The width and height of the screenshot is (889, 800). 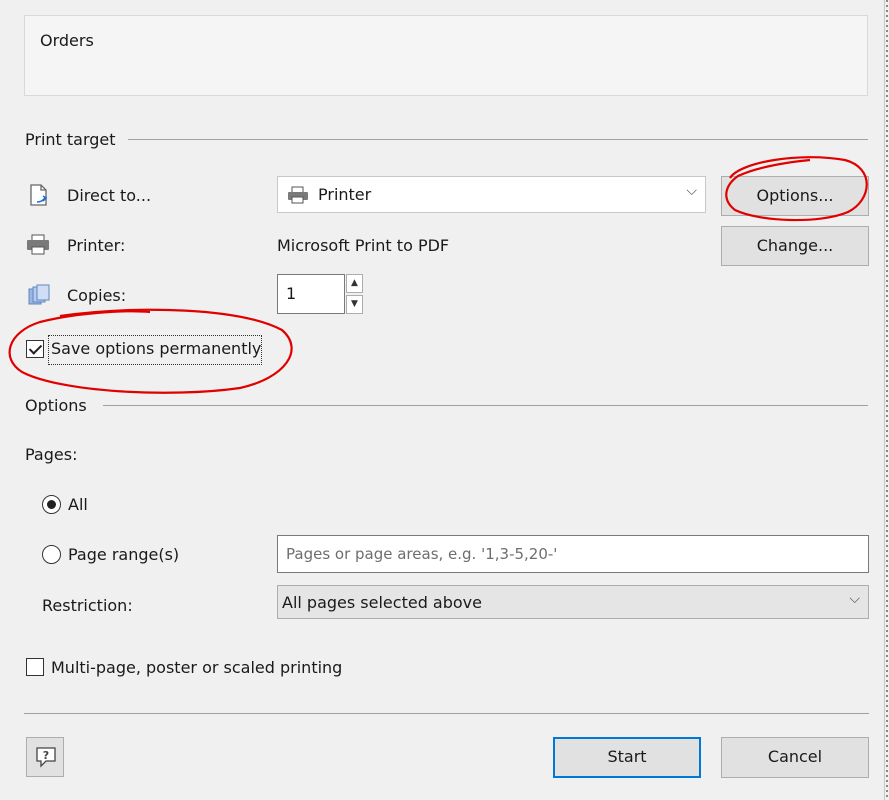 I want to click on page-range-input, so click(x=573, y=554).